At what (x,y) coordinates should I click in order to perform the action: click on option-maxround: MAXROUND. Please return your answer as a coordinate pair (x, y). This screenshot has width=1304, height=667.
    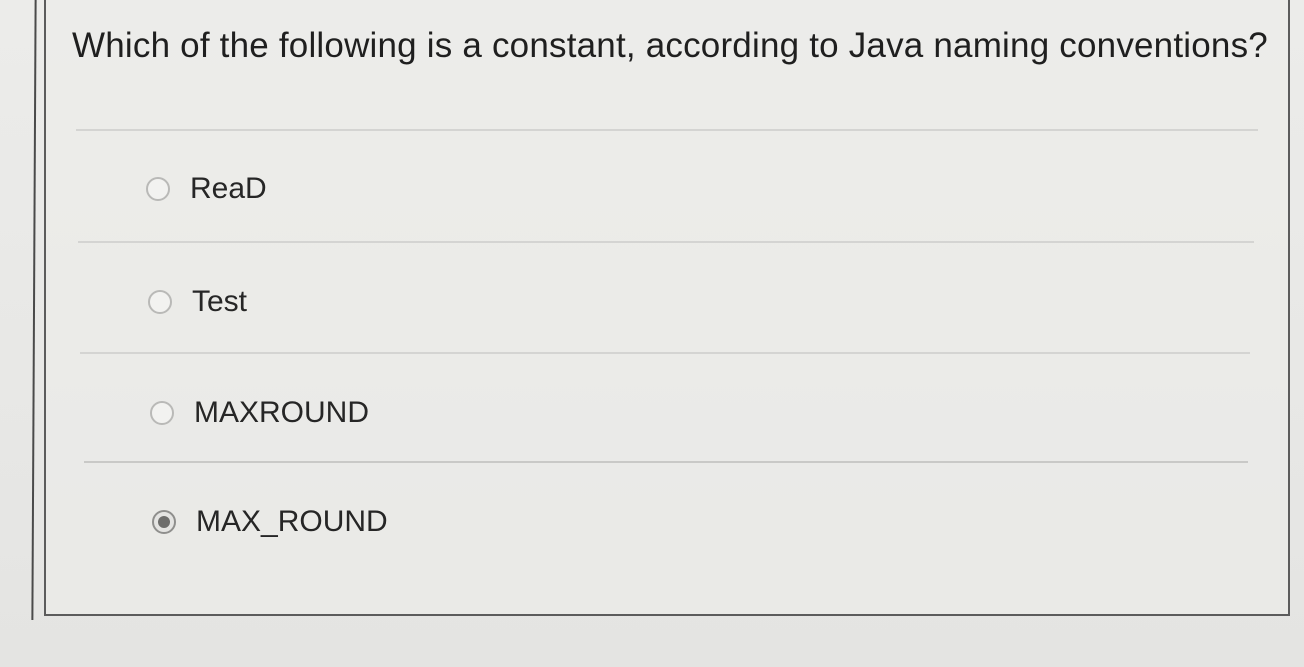
    Looking at the image, I should click on (259, 413).